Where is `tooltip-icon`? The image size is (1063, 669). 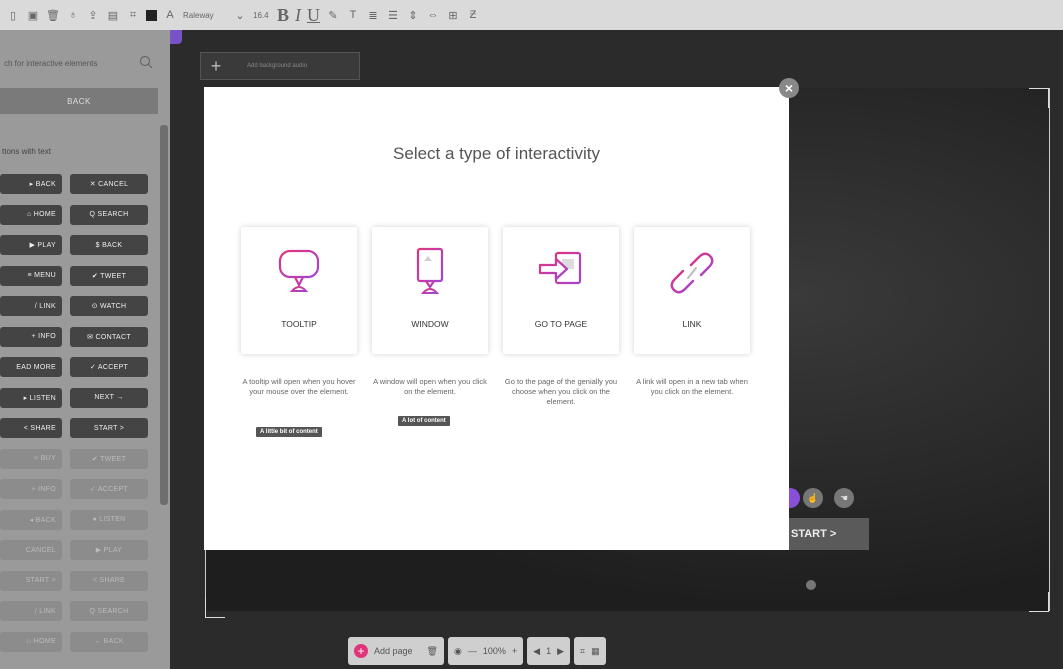
tooltip-icon is located at coordinates (299, 270).